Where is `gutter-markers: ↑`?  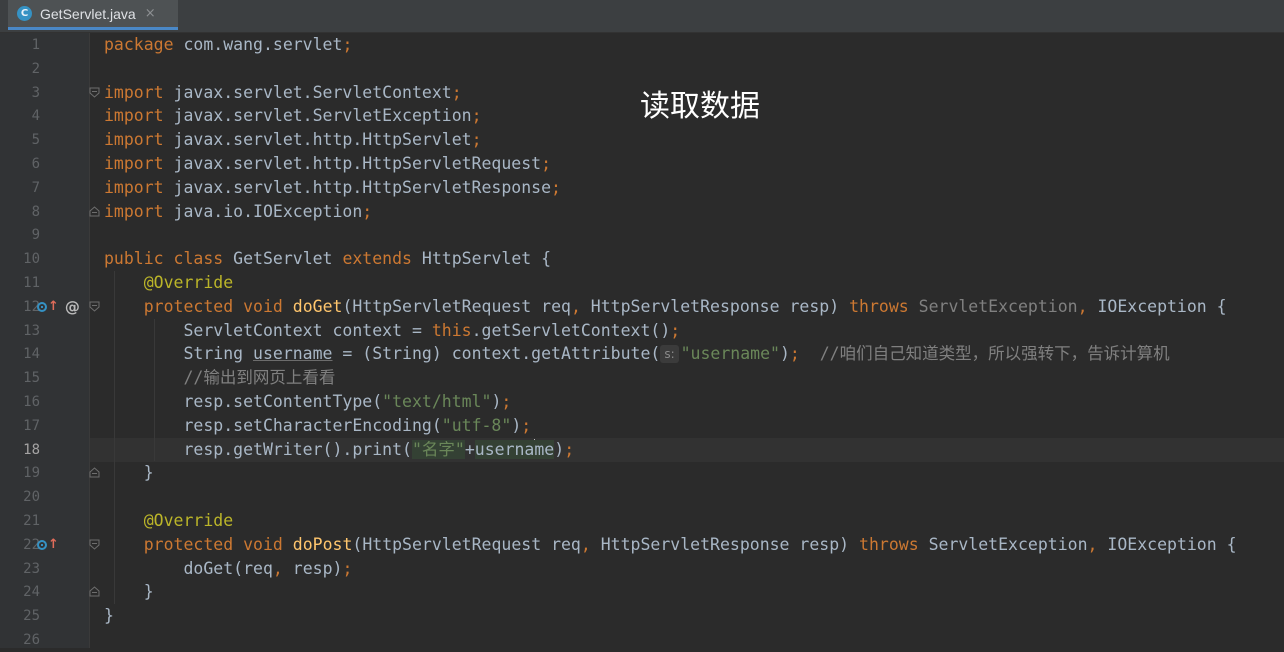 gutter-markers: ↑ is located at coordinates (48, 545).